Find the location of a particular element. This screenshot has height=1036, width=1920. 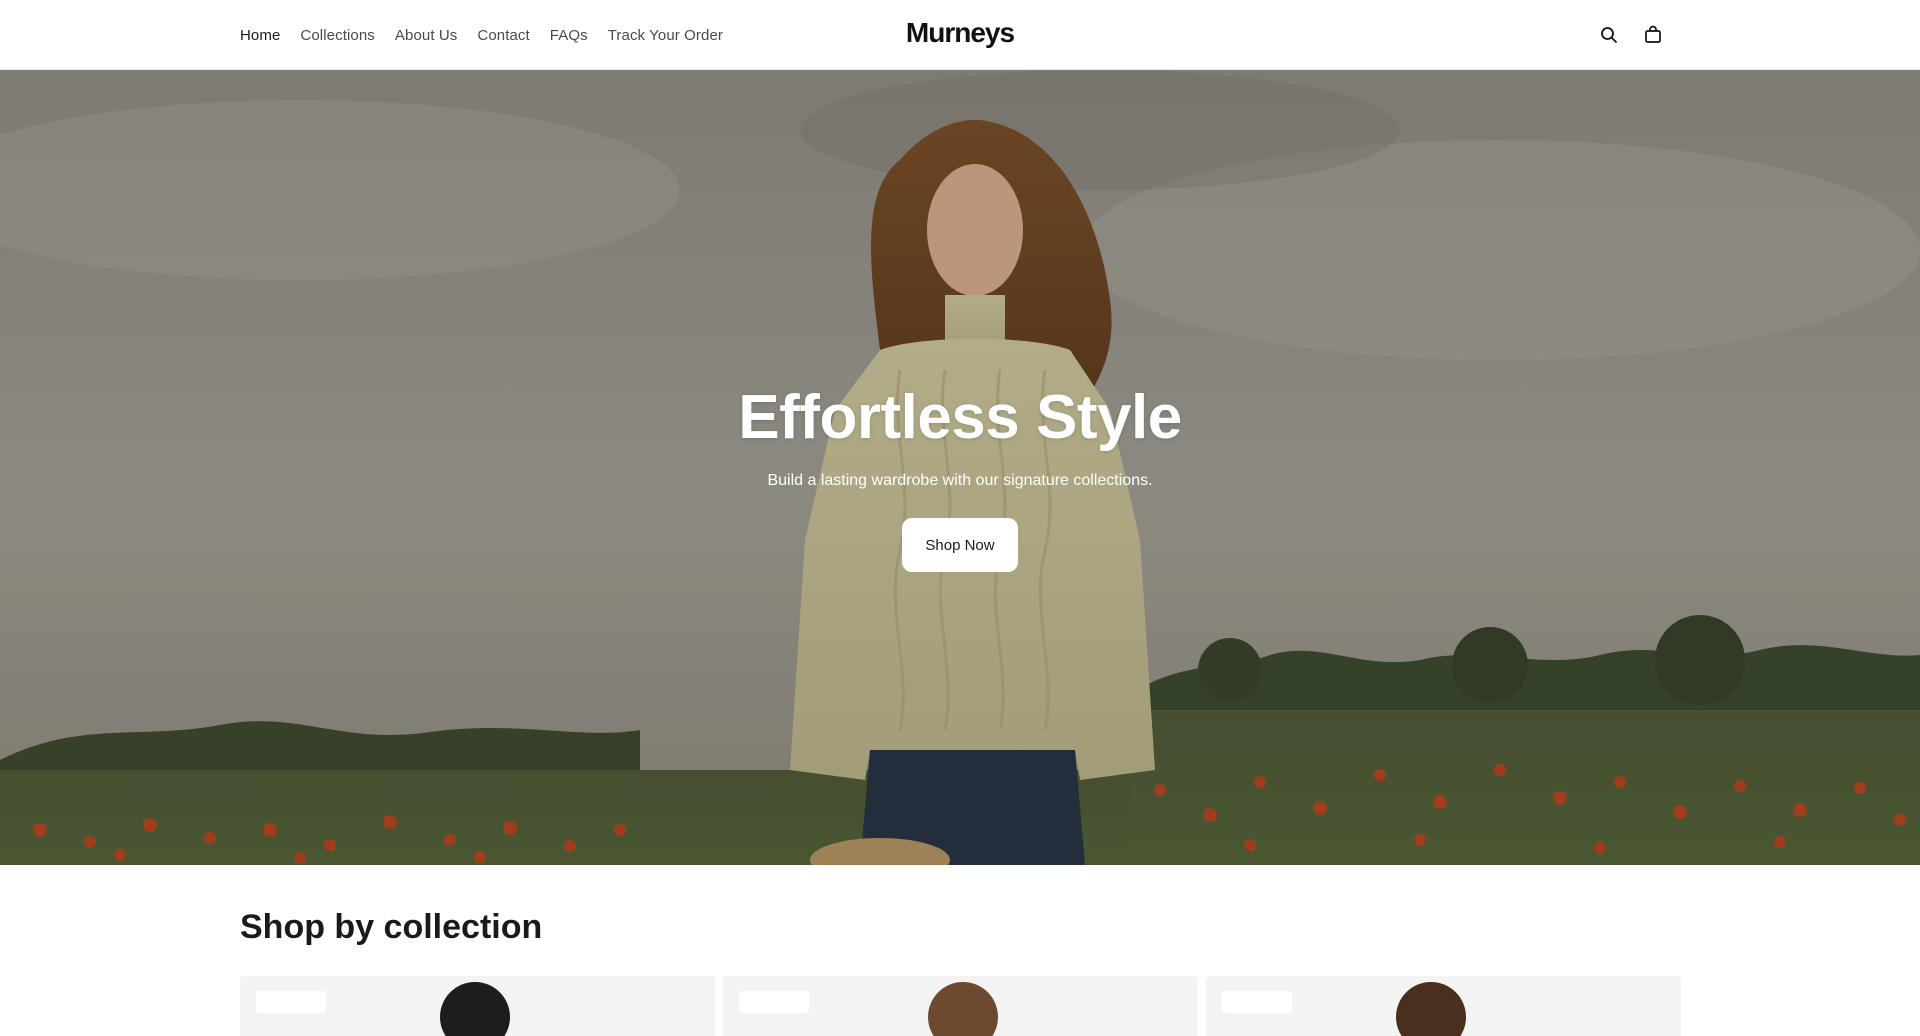

search-icon is located at coordinates (1609, 35).